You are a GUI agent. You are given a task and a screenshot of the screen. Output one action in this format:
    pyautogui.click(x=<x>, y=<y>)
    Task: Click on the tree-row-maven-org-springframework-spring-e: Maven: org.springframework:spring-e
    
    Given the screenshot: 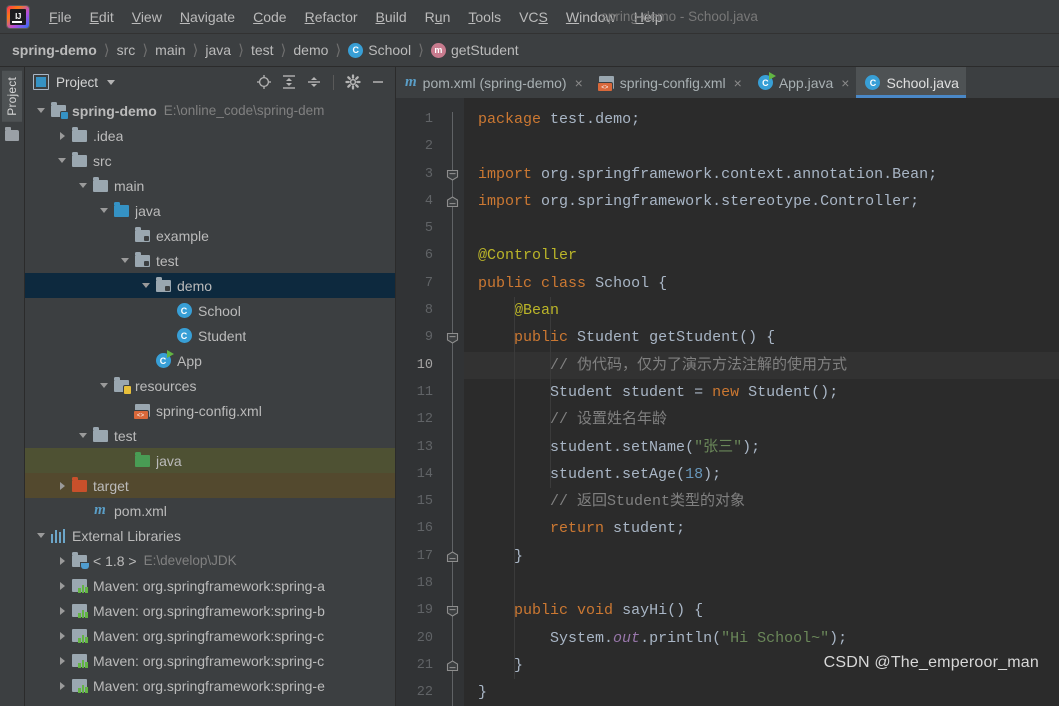 What is the action you would take?
    pyautogui.click(x=210, y=685)
    